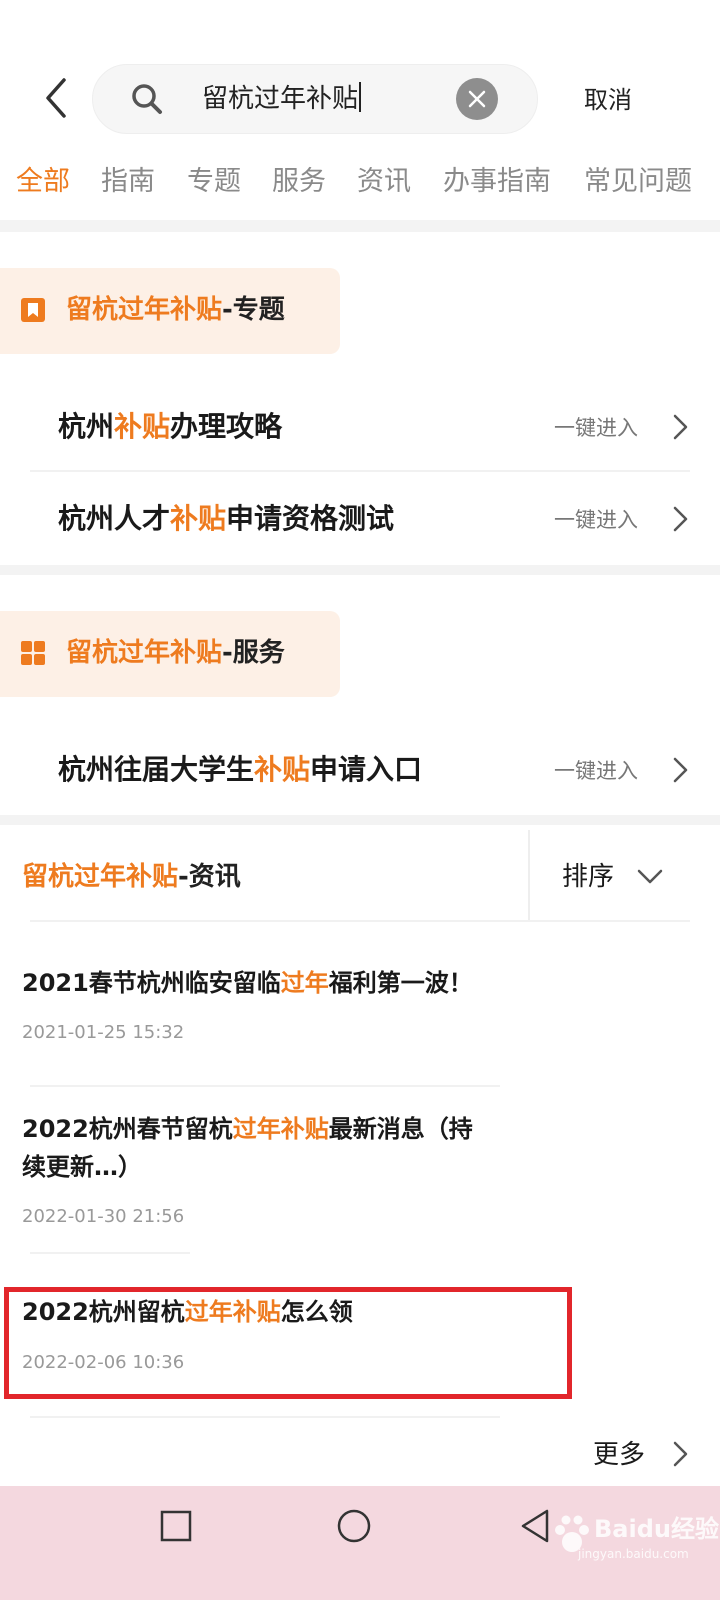  I want to click on tab-affairs-guide: 办事指南, so click(497, 182).